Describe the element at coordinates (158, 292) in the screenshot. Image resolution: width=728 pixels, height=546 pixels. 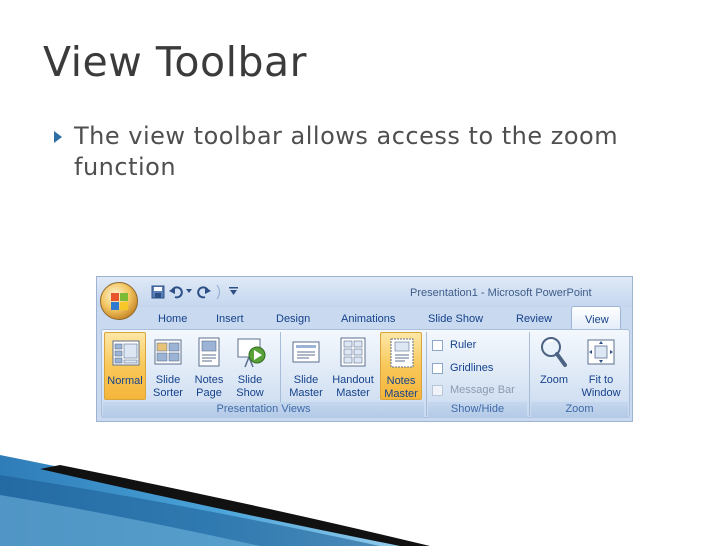
I see `save-icon` at that location.